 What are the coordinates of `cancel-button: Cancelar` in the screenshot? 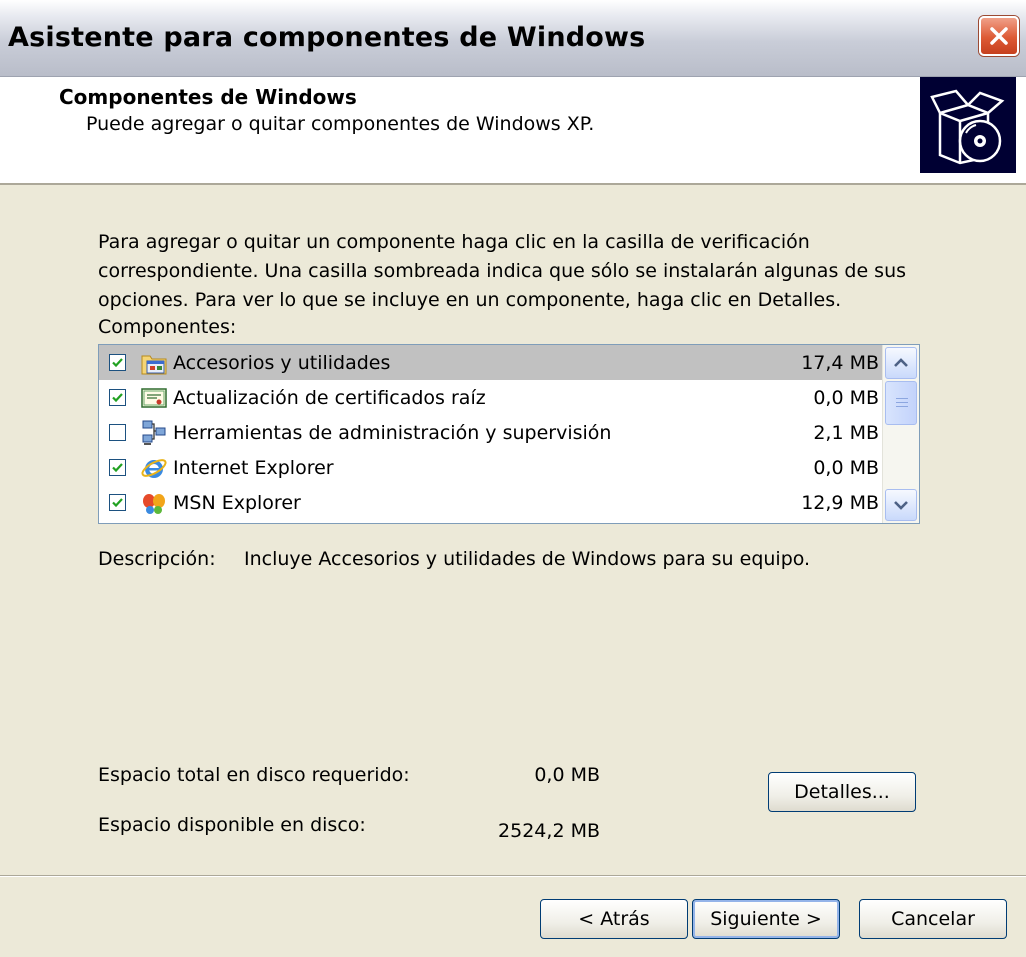 It's located at (933, 919).